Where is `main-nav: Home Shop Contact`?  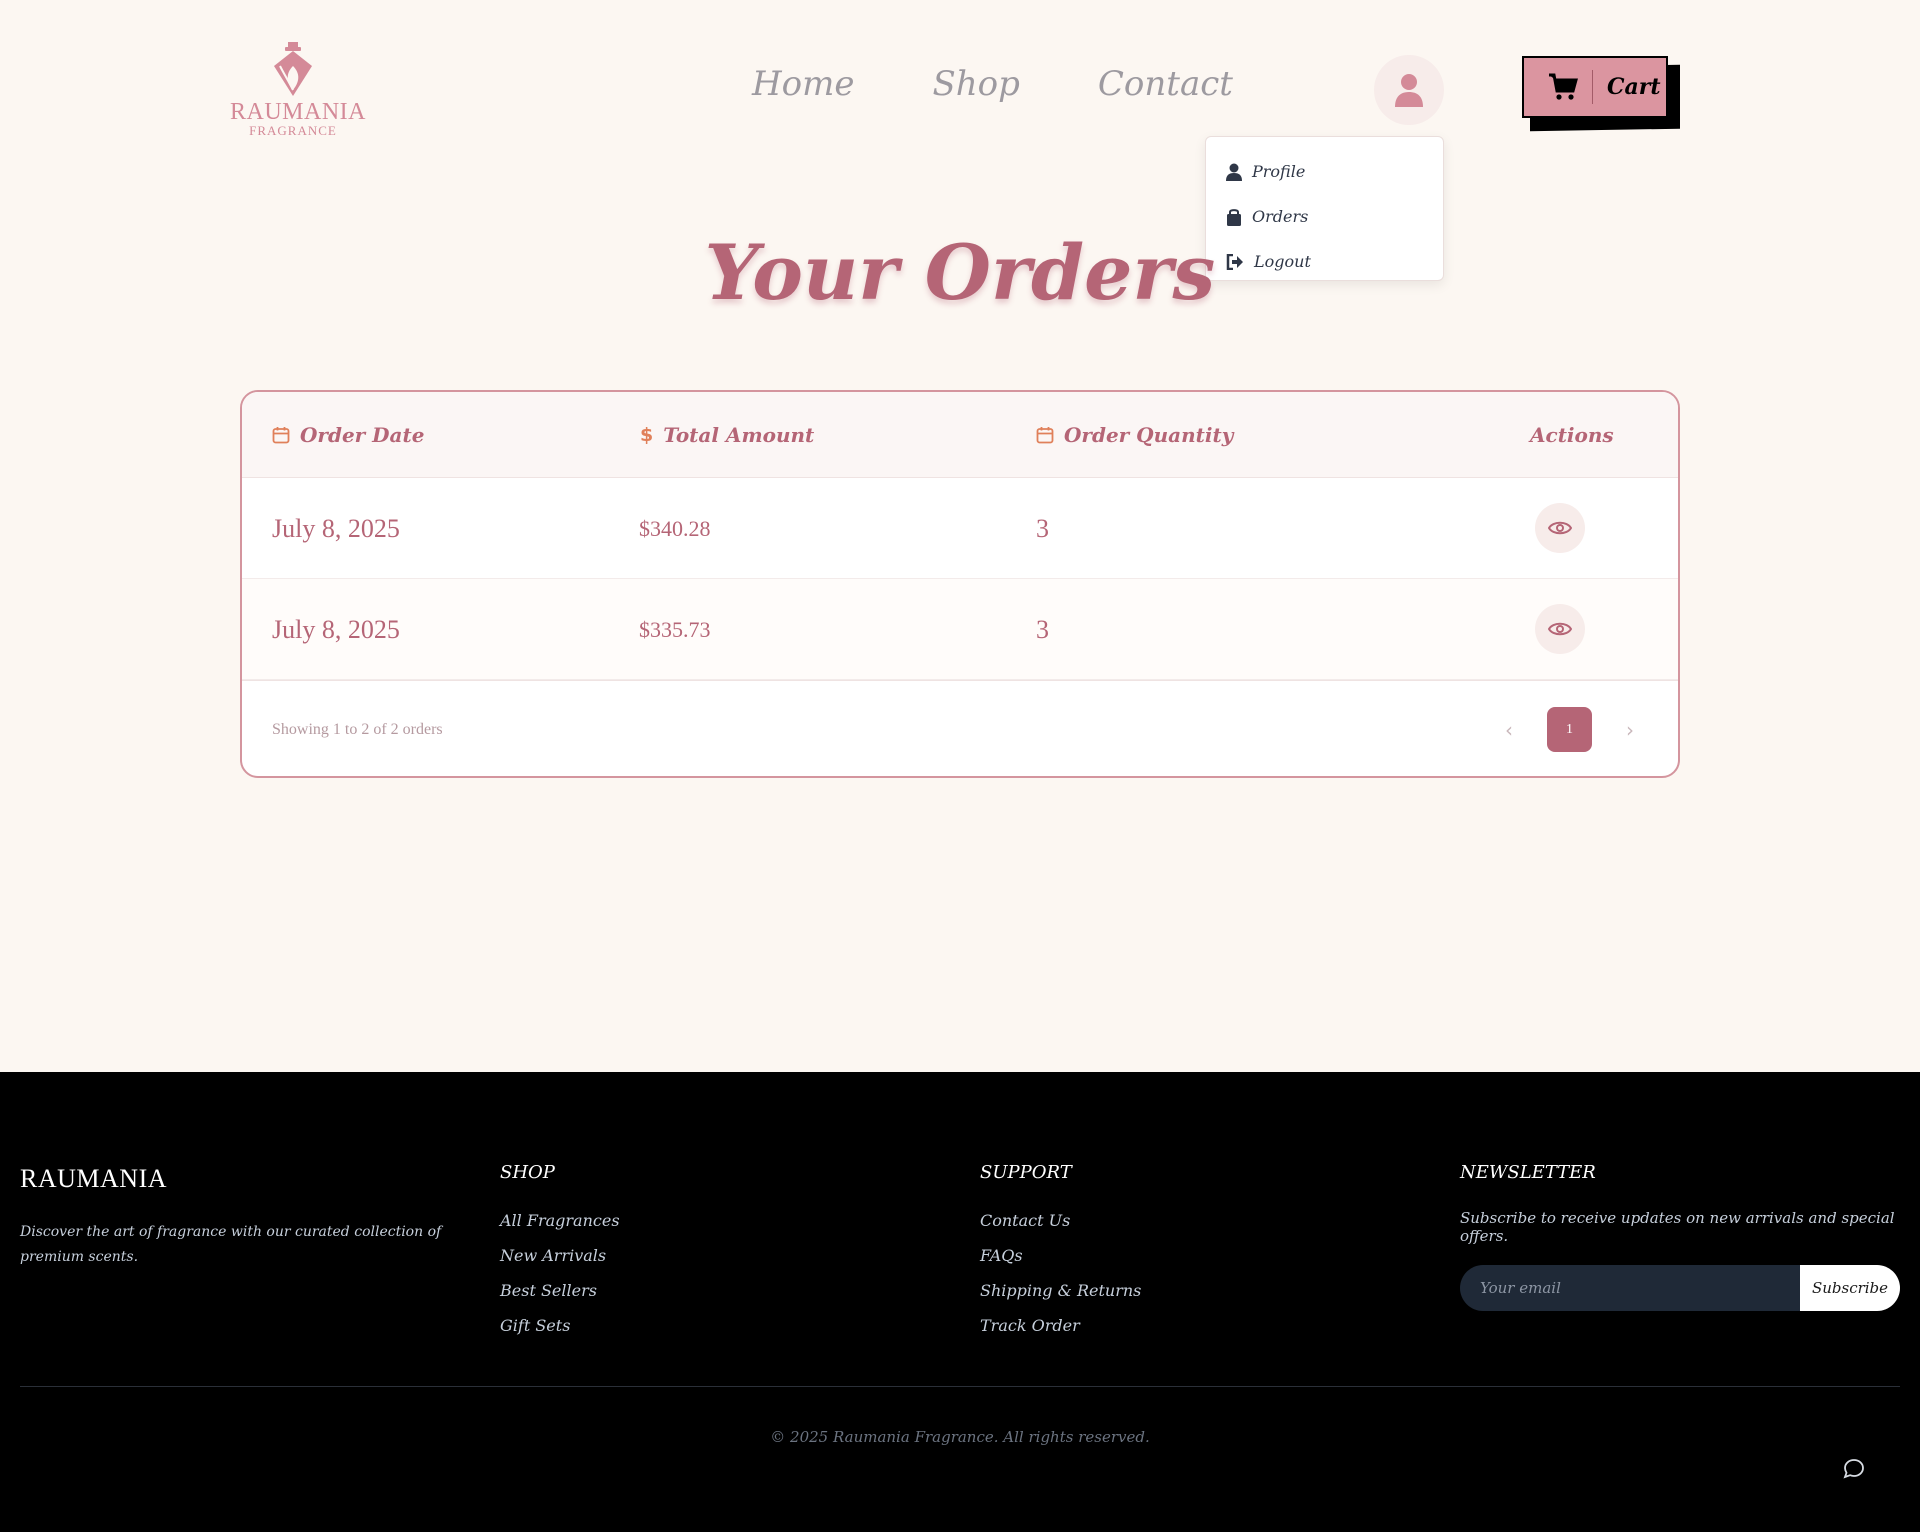
main-nav: Home Shop Contact is located at coordinates (992, 84).